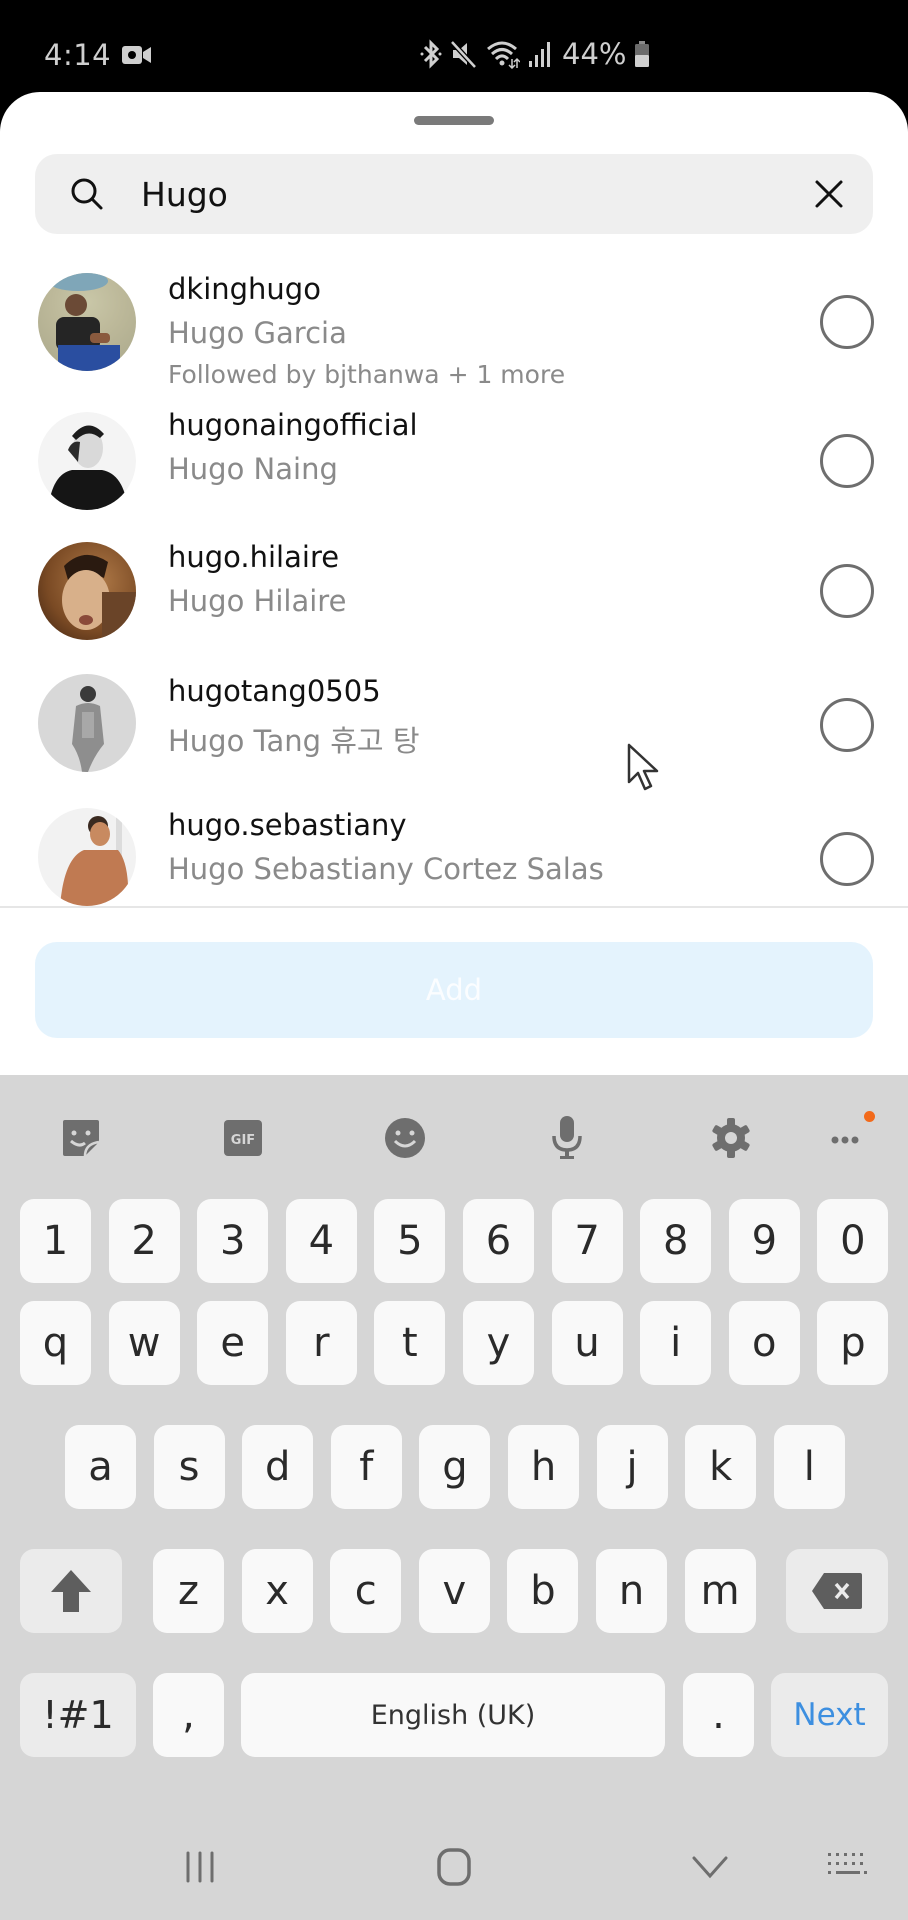 The image size is (908, 1920). What do you see at coordinates (293, 425) in the screenshot?
I see `username: hugonaingofficial` at bounding box center [293, 425].